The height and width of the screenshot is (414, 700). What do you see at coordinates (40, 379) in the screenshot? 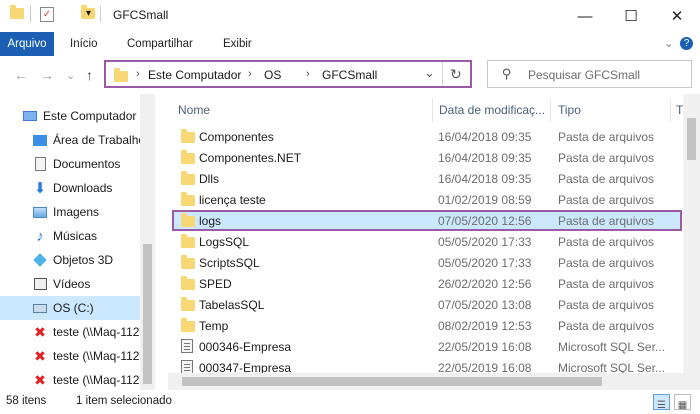
I see `network-drive-icon: ✖` at bounding box center [40, 379].